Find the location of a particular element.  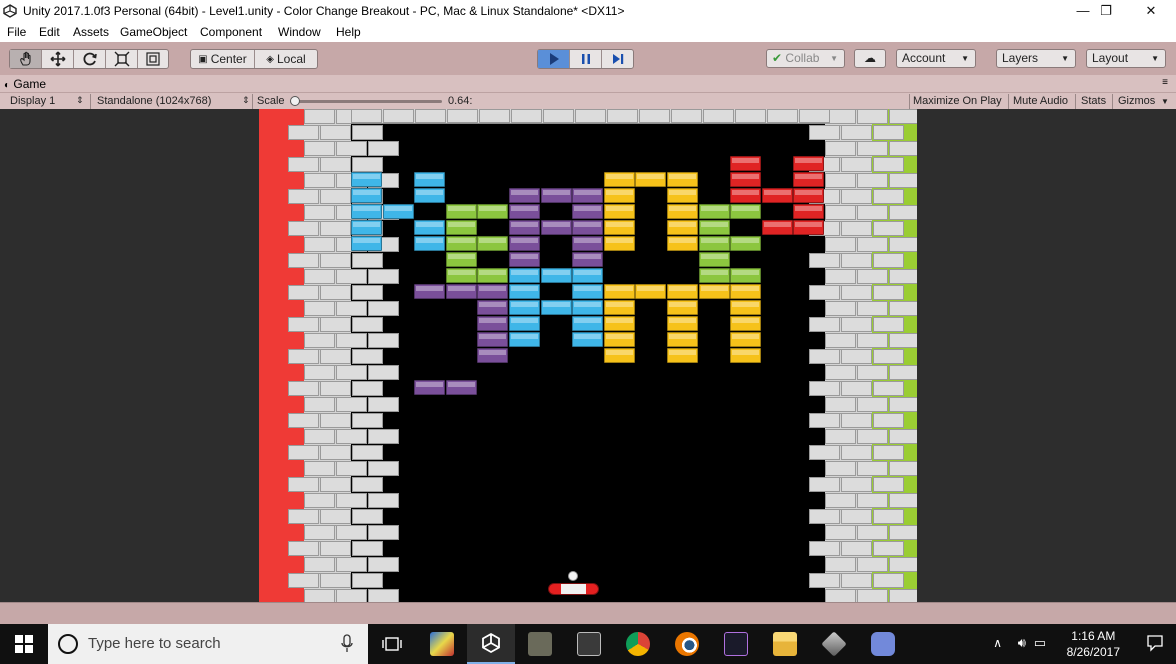

cloud-button: ☁ is located at coordinates (870, 58).